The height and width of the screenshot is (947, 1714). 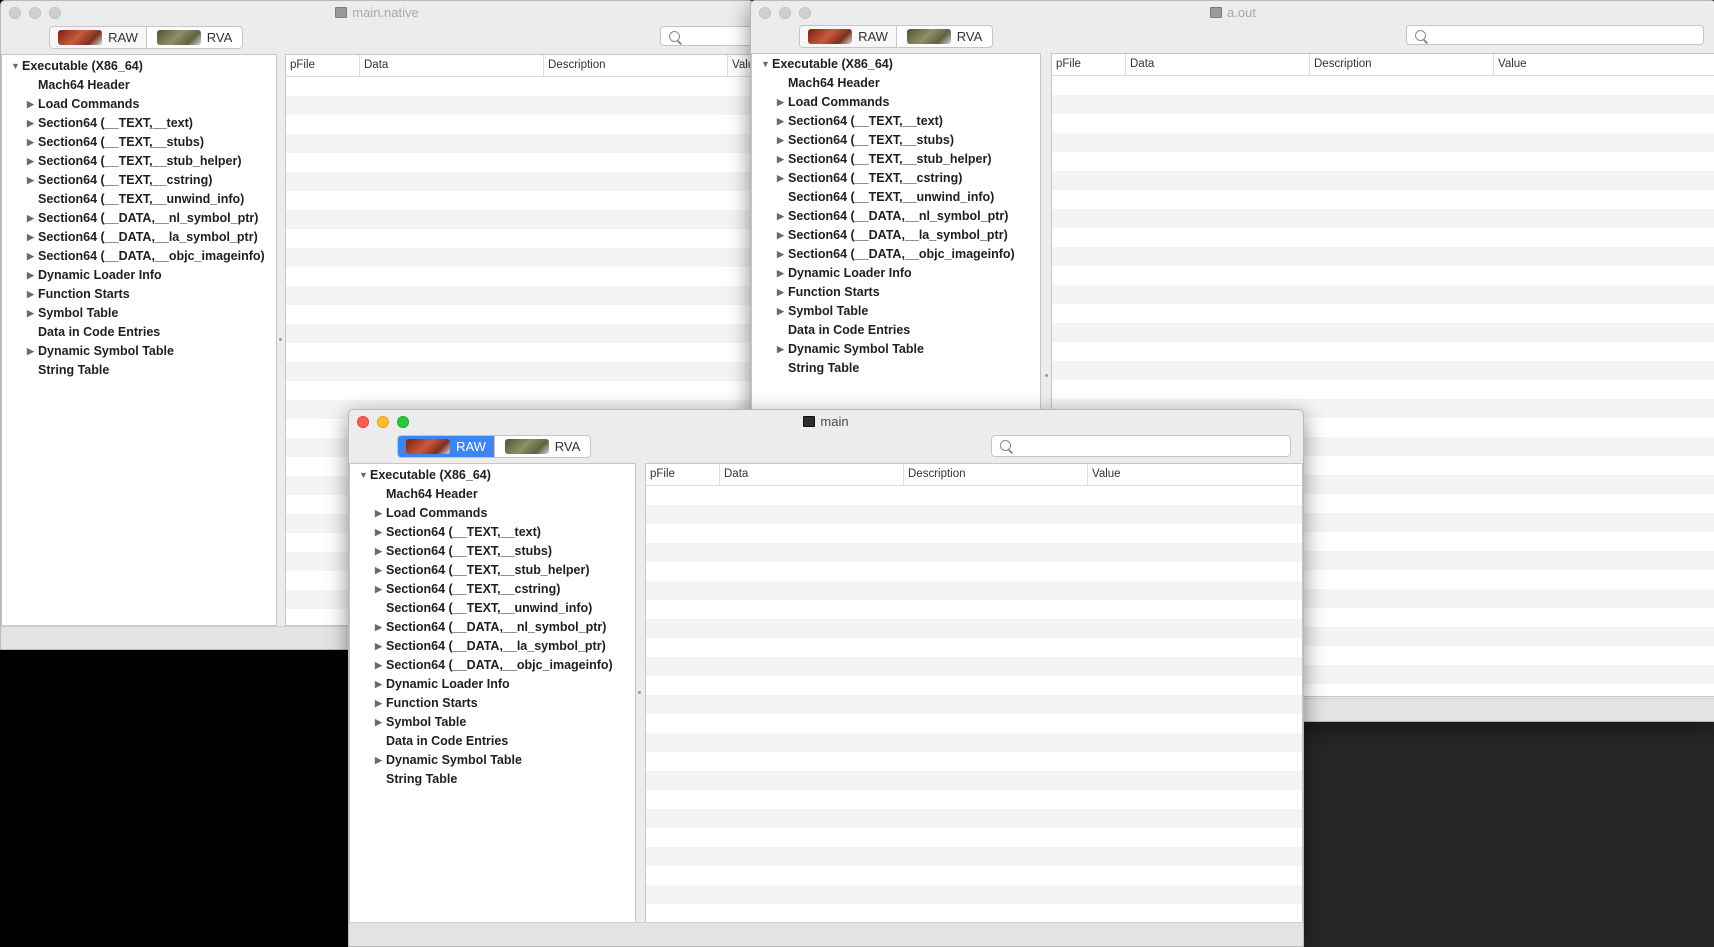 I want to click on titlebar: main, so click(x=826, y=422).